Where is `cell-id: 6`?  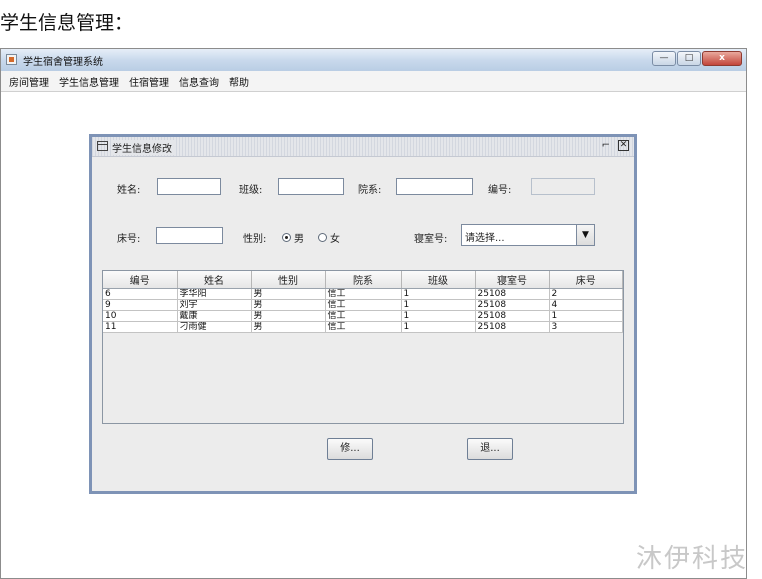
cell-id: 6 is located at coordinates (140, 294).